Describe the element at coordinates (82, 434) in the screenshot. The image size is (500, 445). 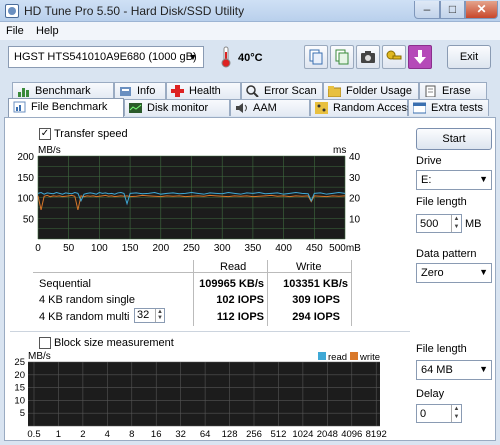
I see `x-tick-label: 2` at that location.